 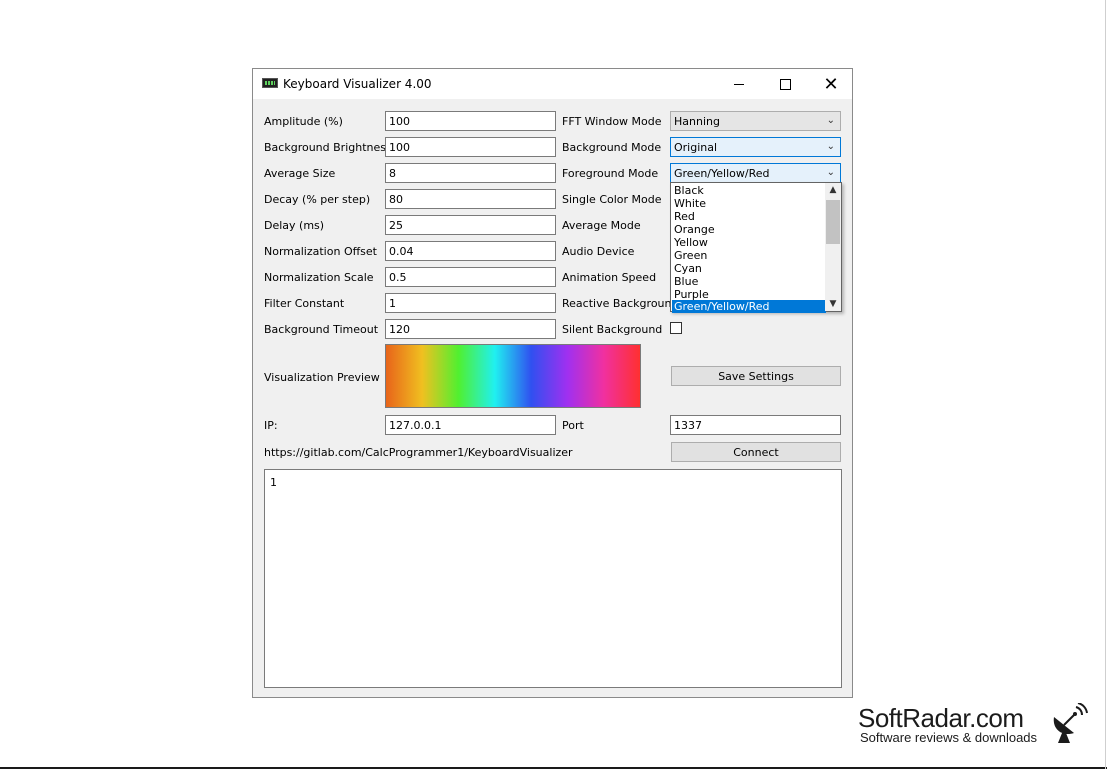 I want to click on visualization-preview-label: Visualization Preview, so click(x=322, y=377).